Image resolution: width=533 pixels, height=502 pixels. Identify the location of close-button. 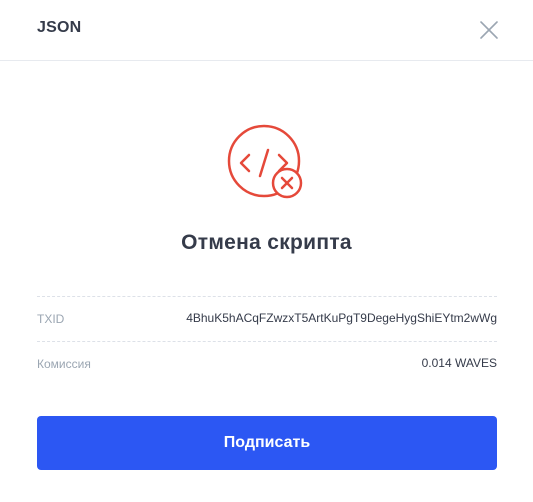
(489, 30).